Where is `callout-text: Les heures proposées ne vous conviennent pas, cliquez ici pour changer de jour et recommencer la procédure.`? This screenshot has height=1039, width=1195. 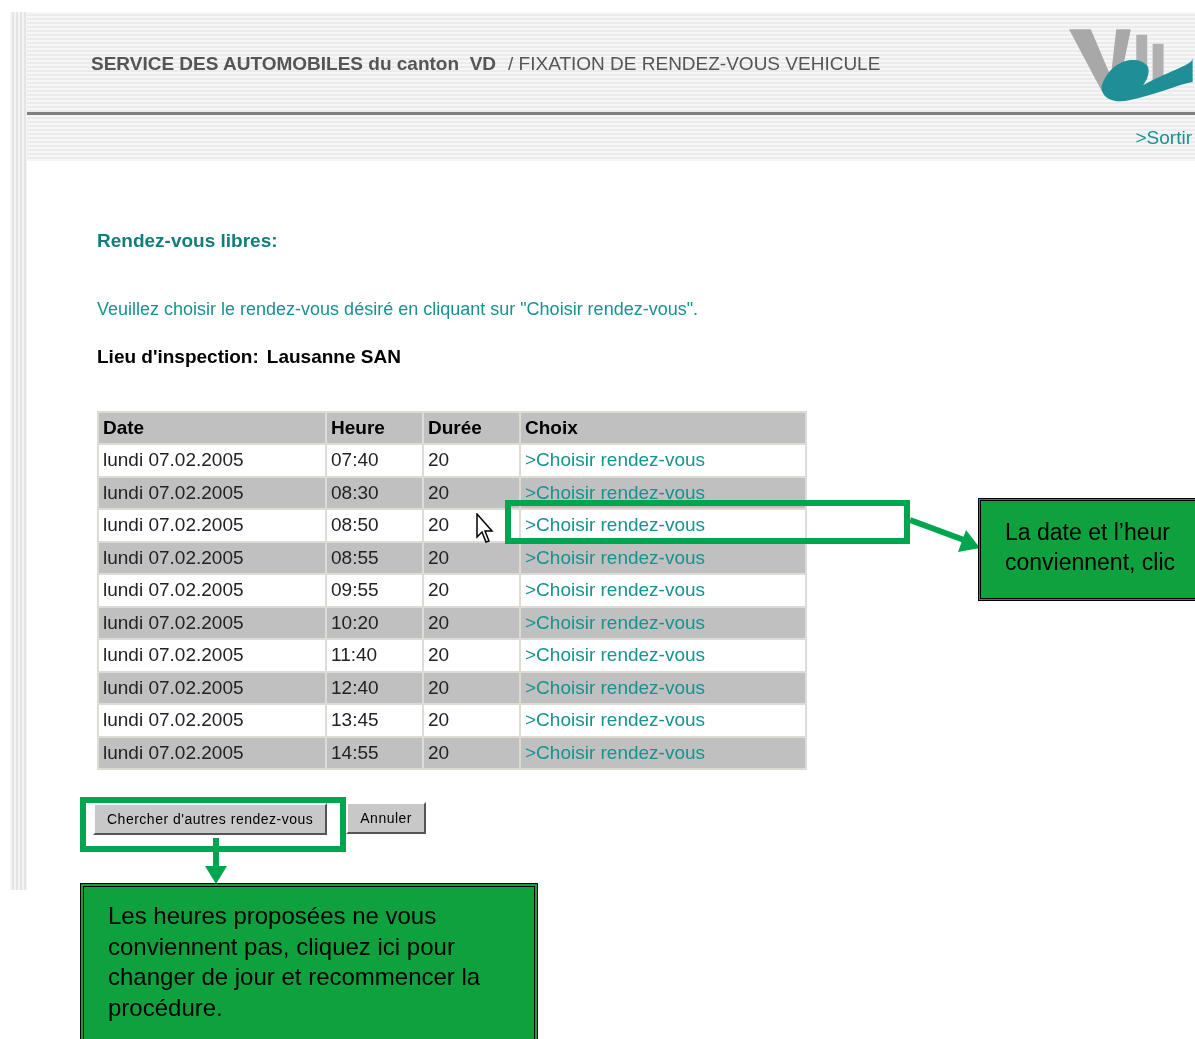
callout-text: Les heures proposées ne vous conviennent pas, cliquez ici pour changer de jour et recommencer la procédure. is located at coordinates (295, 962).